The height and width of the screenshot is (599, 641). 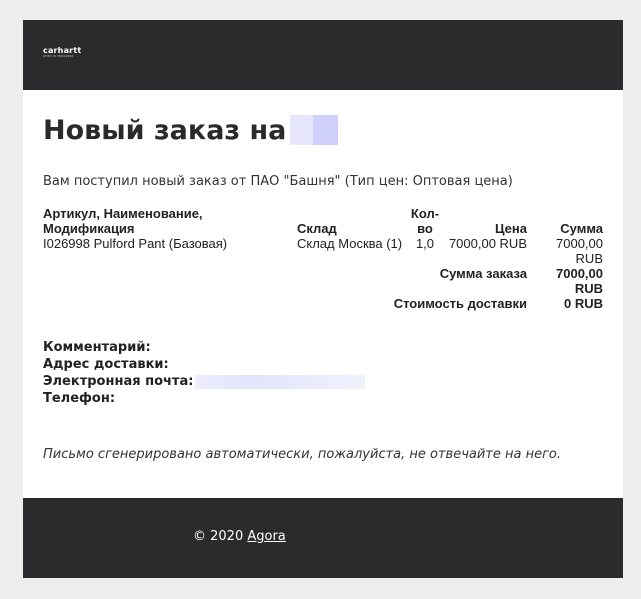 I want to click on carhartt-logo: carhartt WORK IN PROGRESS, so click(x=62, y=53).